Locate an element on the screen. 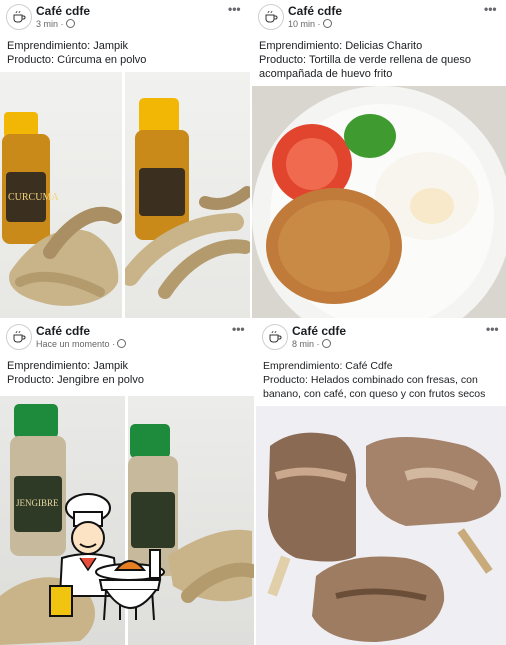  post-text-line-2: Producto: Cúrcuma en polvo is located at coordinates (77, 60).